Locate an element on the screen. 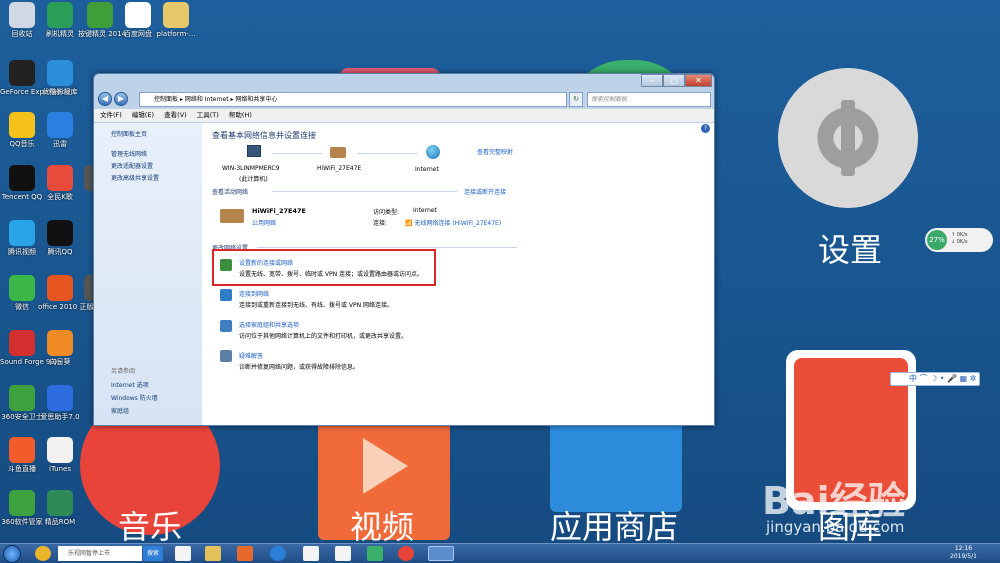 This screenshot has height=563, width=1000. desktop-icon: 刷机精灵 is located at coordinates (60, 20).